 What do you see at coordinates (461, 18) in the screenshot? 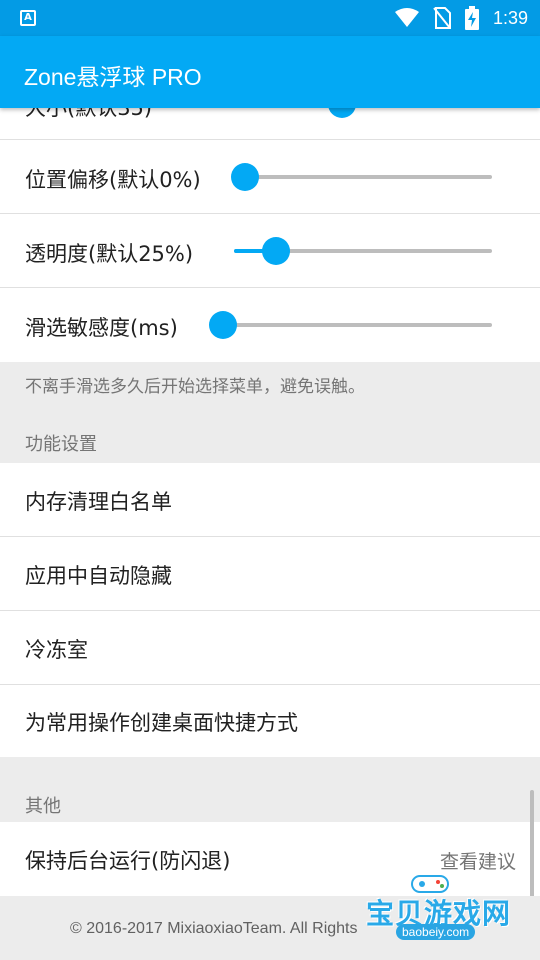
I see `status-icons: 1:39` at bounding box center [461, 18].